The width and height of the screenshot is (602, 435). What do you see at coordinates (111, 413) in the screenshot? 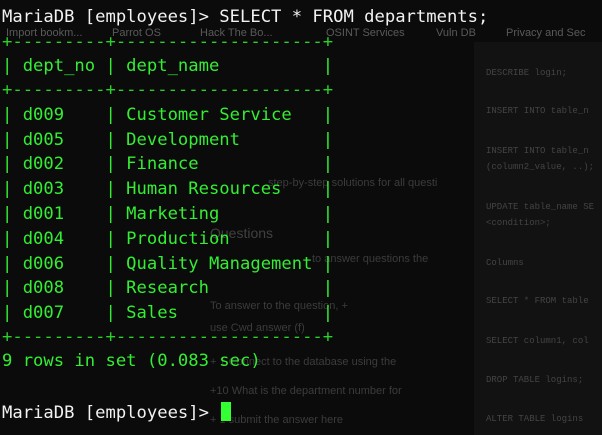
I see `final-prompt: MariaDB [employees]>` at bounding box center [111, 413].